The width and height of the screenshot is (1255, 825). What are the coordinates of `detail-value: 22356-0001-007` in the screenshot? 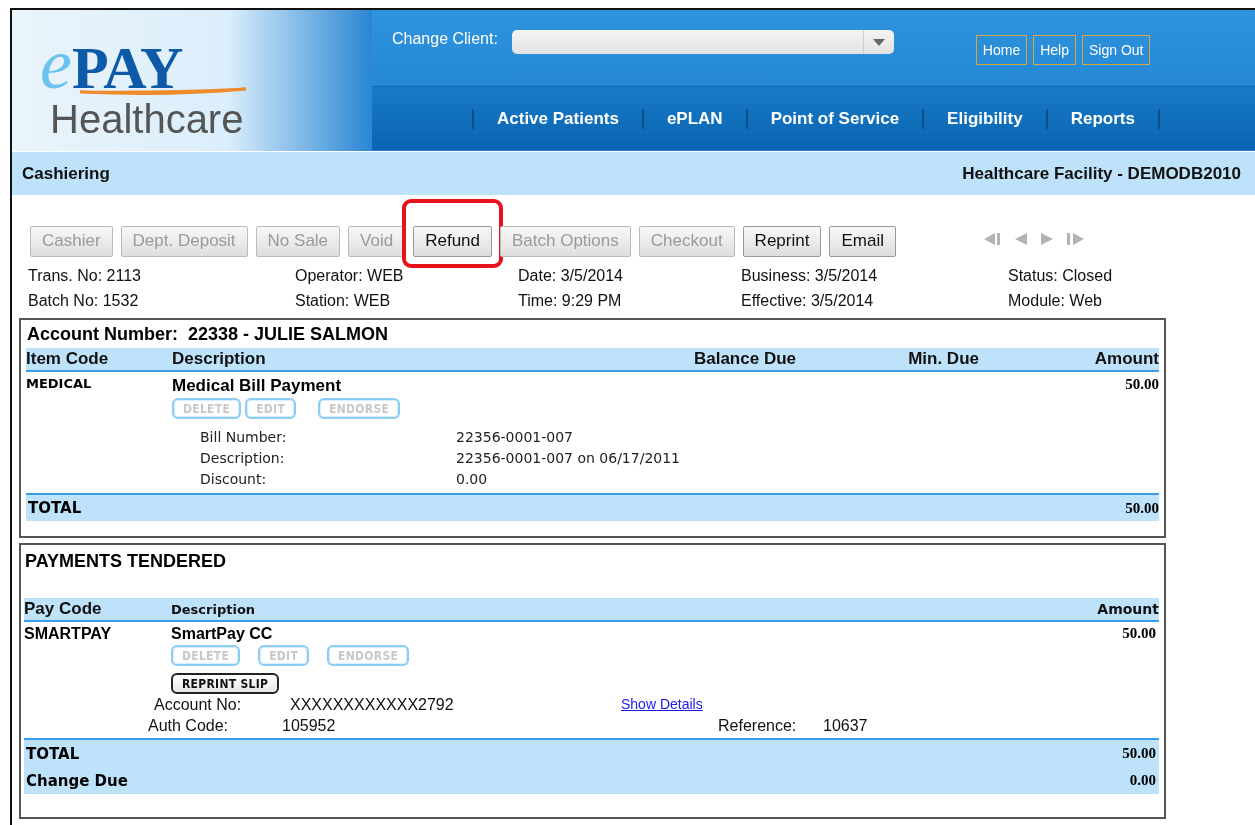 It's located at (515, 437).